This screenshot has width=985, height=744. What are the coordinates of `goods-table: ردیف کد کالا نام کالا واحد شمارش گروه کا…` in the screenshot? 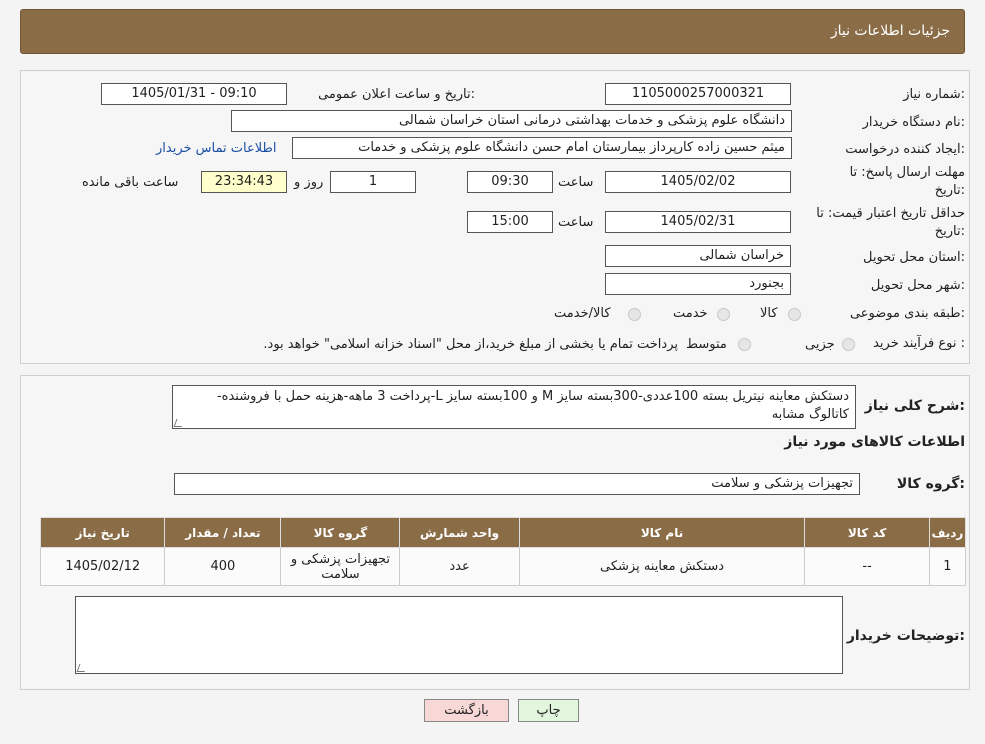 It's located at (503, 551).